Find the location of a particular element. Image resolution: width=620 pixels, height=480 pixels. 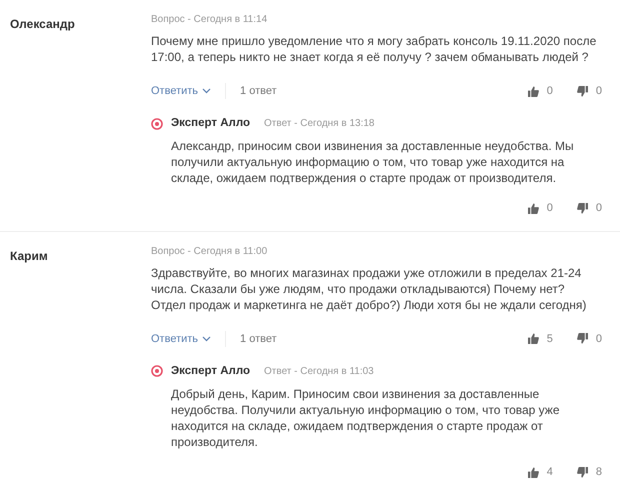

question-meta: Вопрос - Сегодня в 11:14 is located at coordinates (209, 20).